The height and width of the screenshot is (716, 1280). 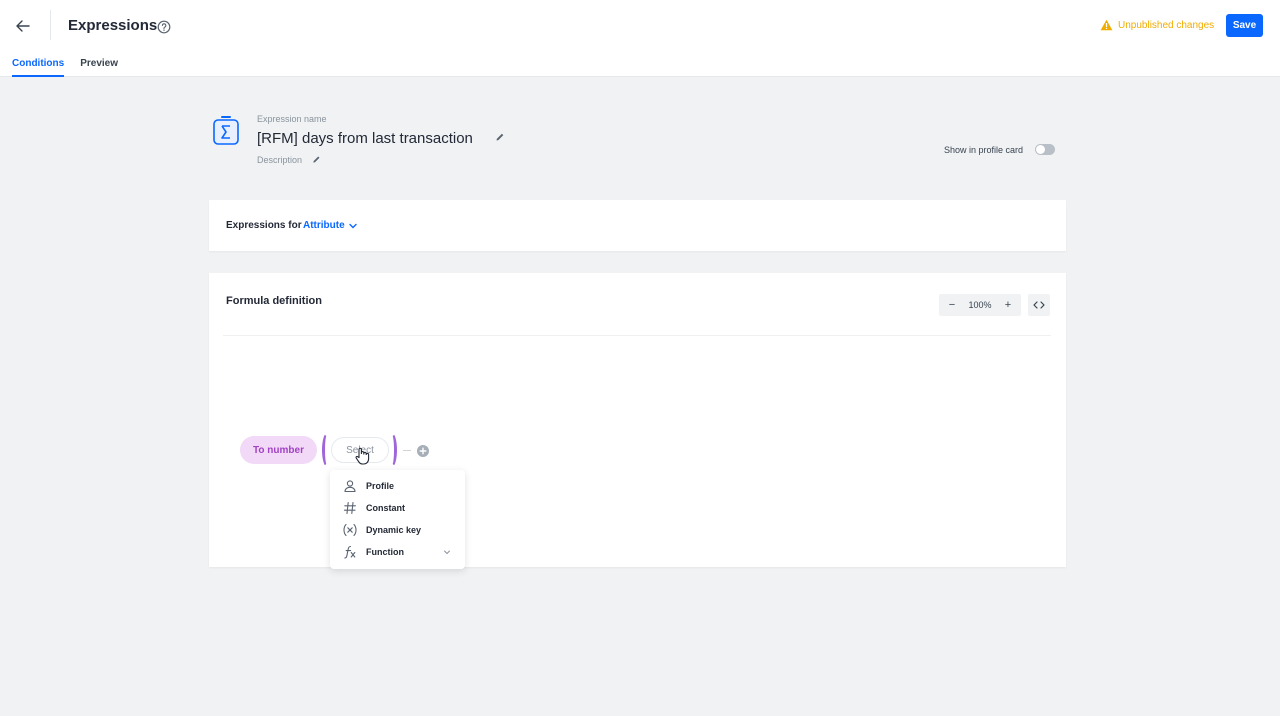 What do you see at coordinates (292, 119) in the screenshot?
I see `expression-name-label: Expression name` at bounding box center [292, 119].